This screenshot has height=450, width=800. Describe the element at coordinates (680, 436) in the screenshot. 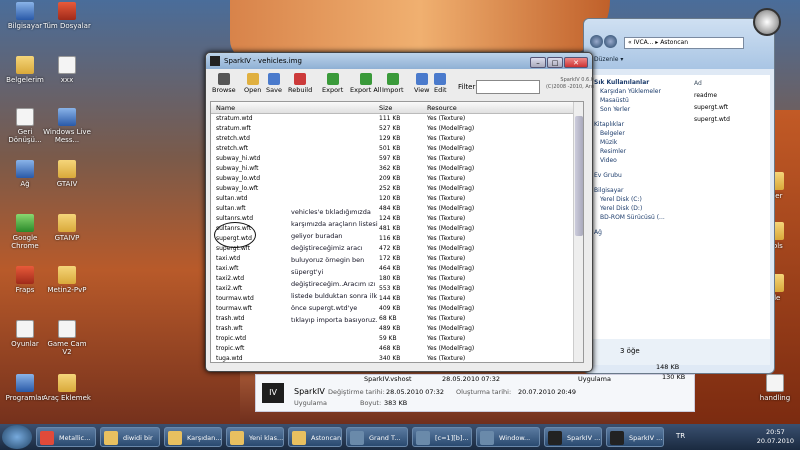

I see `language-indicator: TR` at that location.